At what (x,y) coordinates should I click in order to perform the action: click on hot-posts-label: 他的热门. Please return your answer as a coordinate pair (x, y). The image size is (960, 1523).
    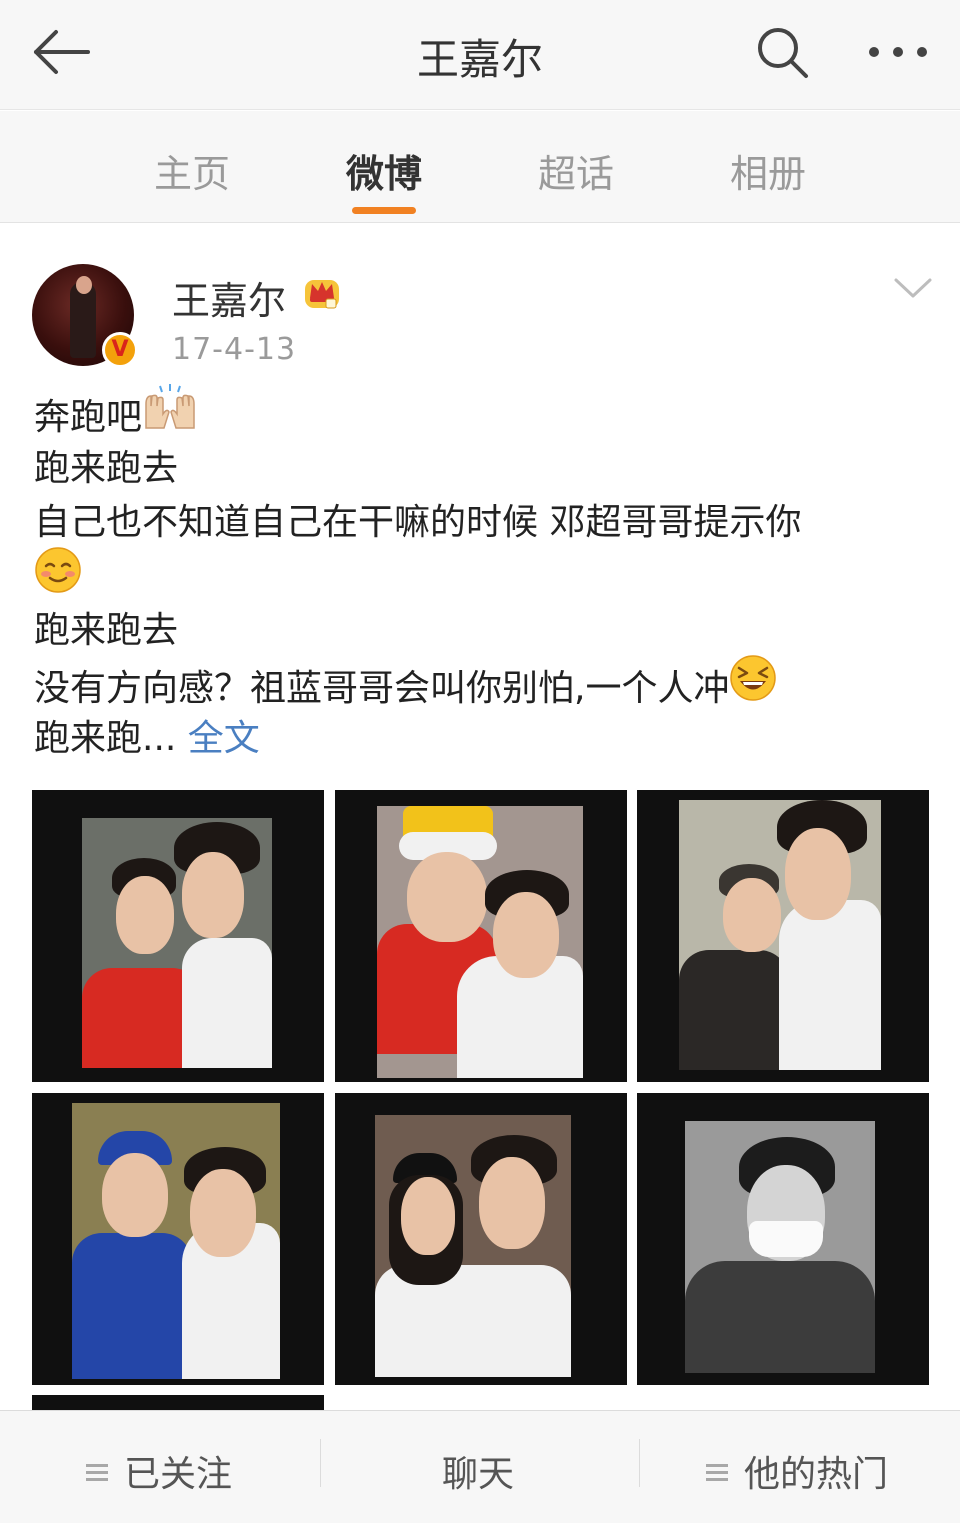
    Looking at the image, I should click on (816, 1474).